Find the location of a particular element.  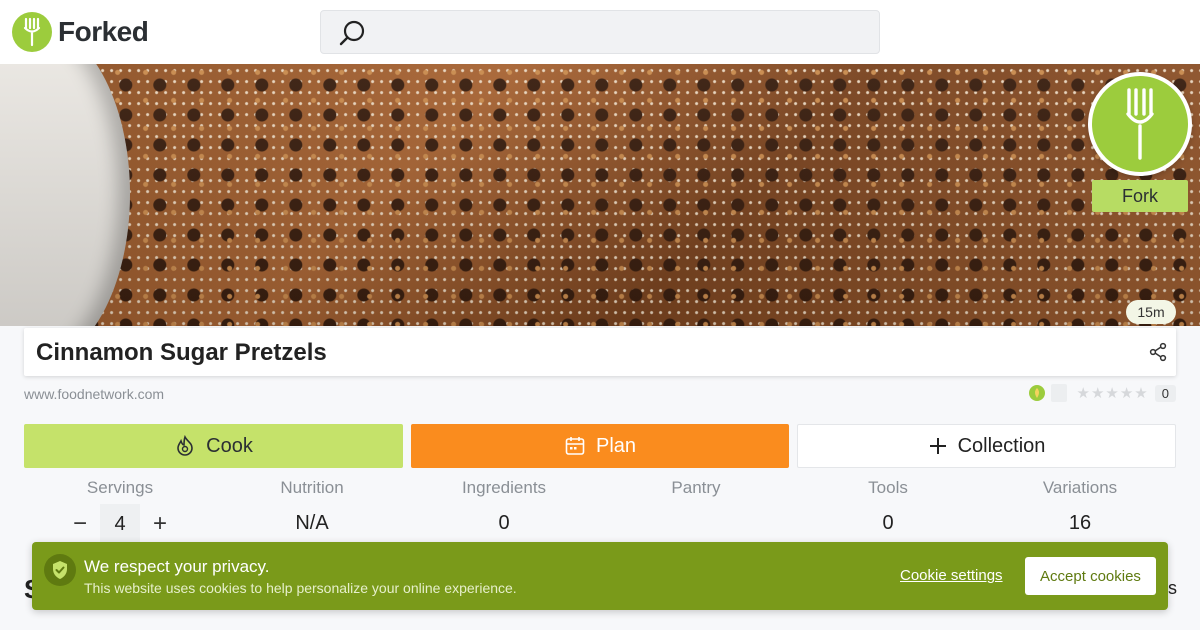

stat-tools: Tools 0 is located at coordinates (888, 511).